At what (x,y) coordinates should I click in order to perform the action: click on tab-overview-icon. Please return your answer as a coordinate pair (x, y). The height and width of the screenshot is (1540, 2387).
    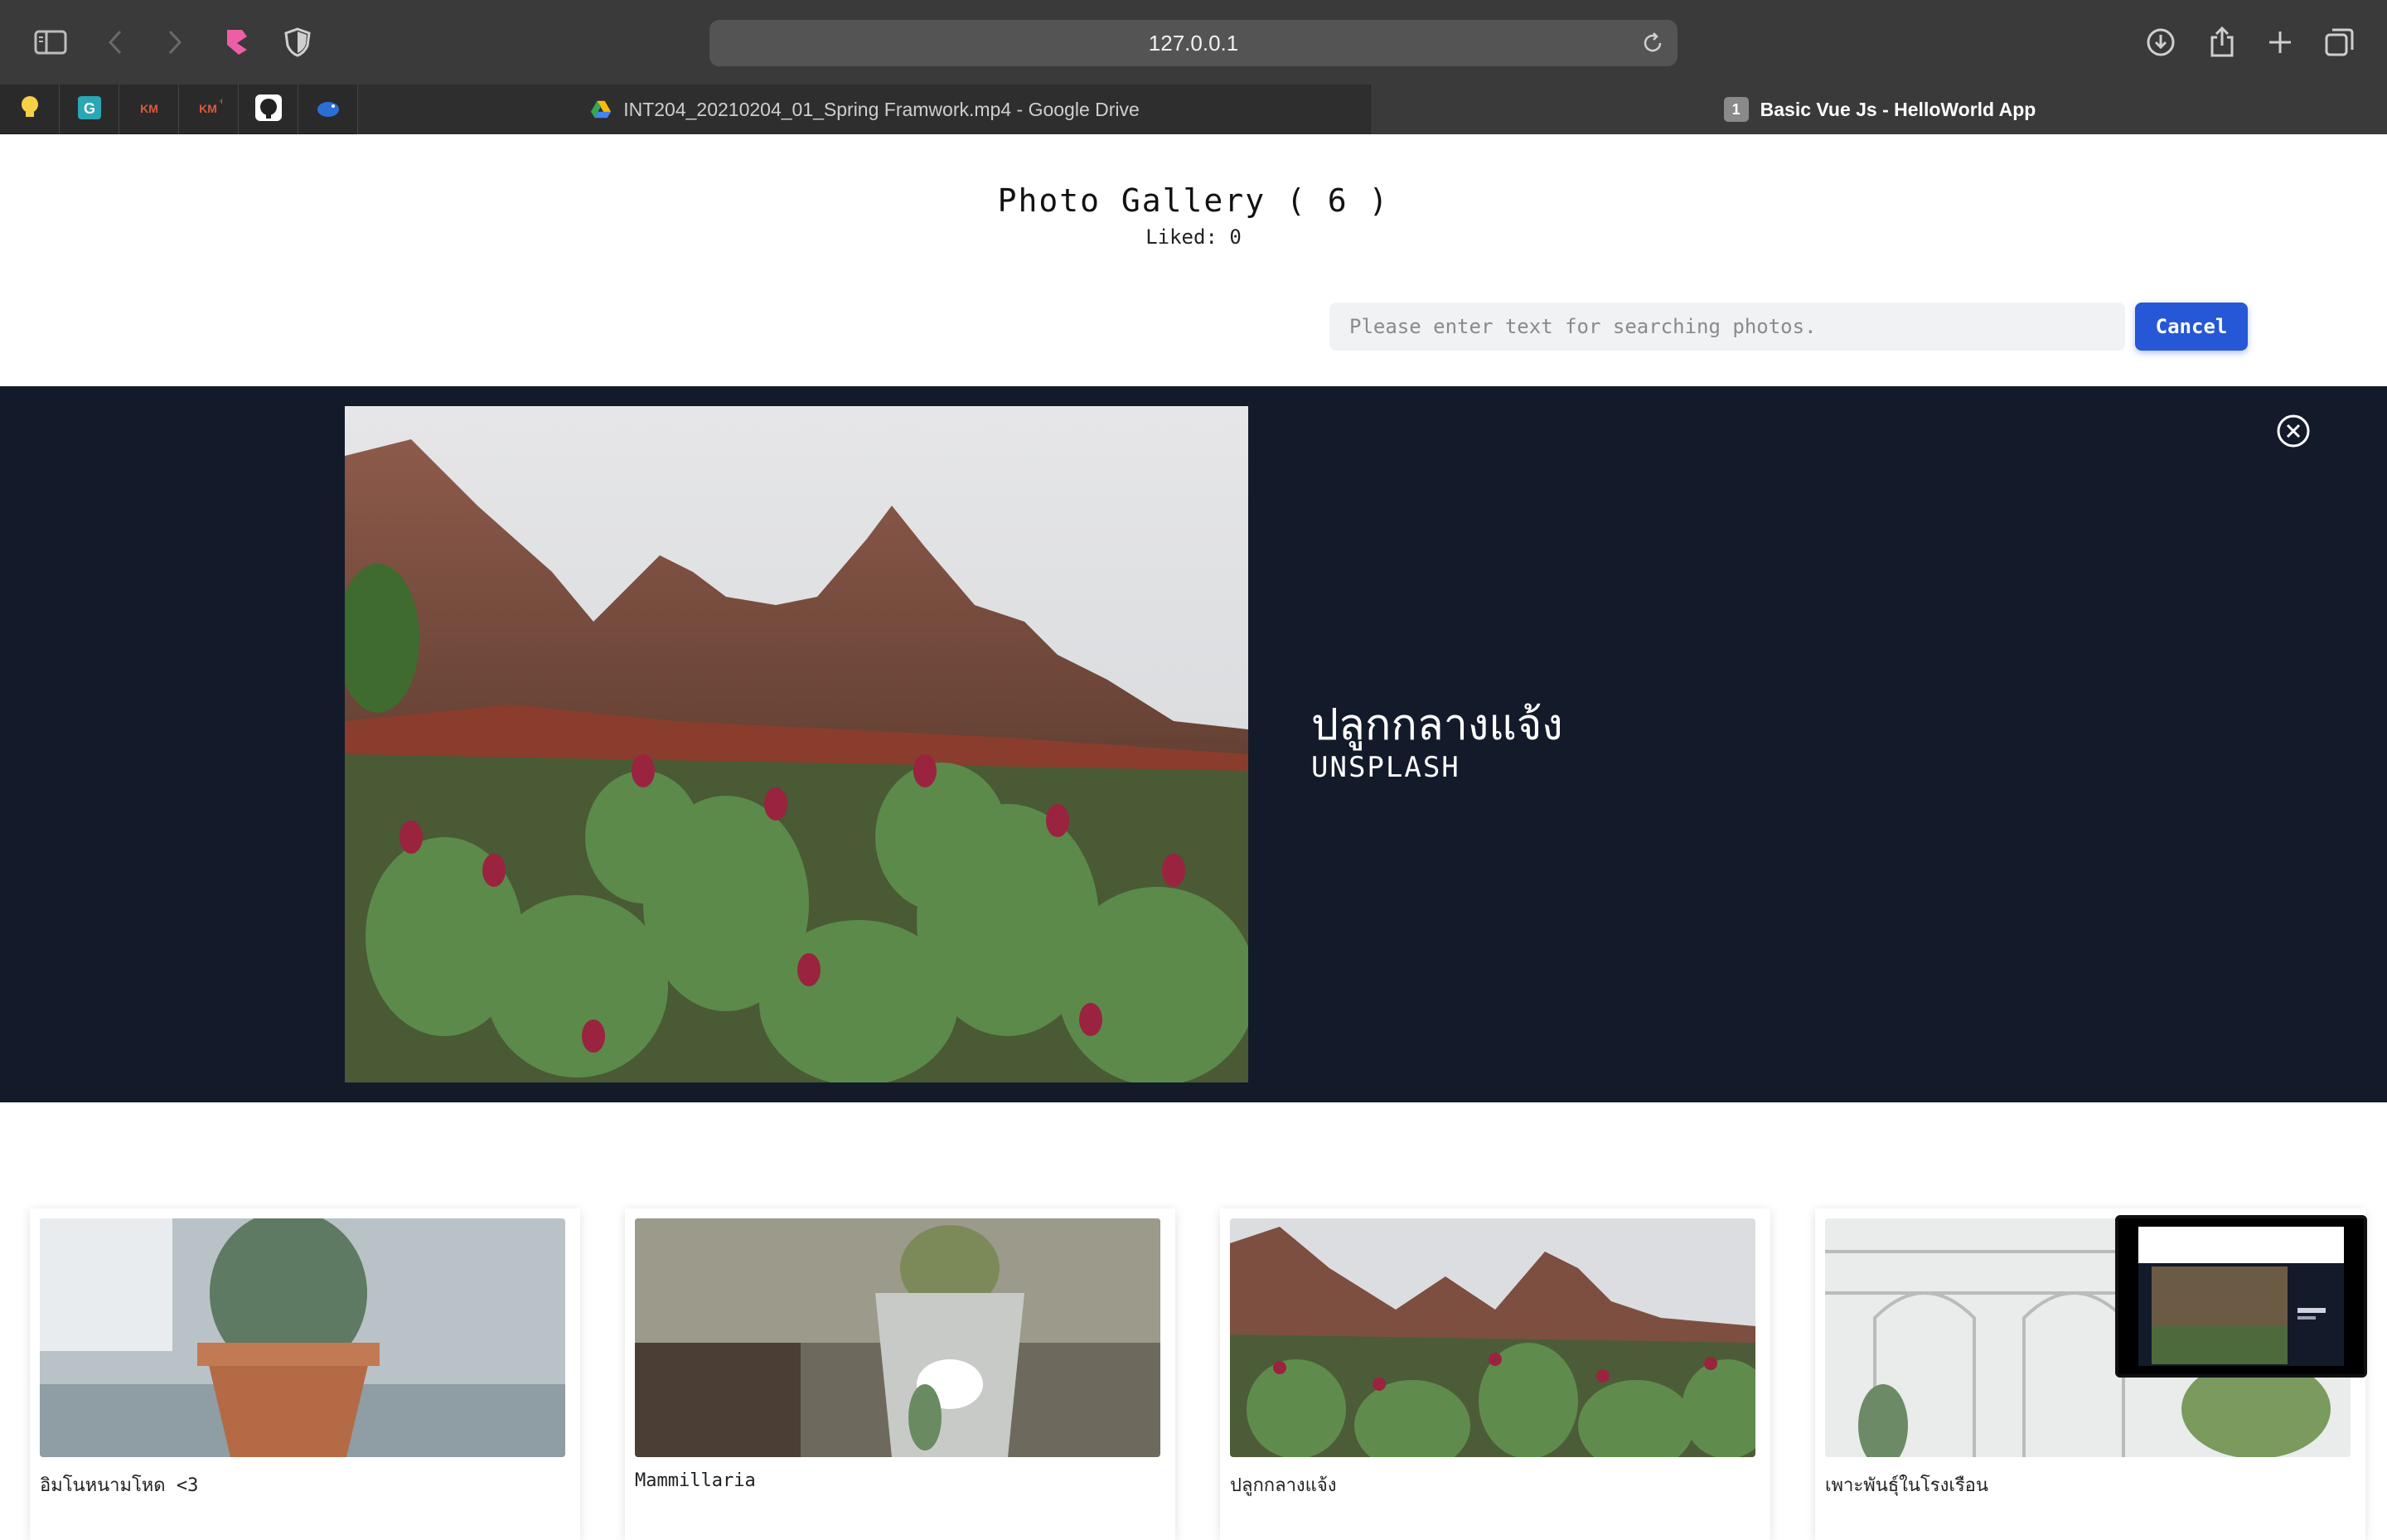
    Looking at the image, I should click on (2339, 43).